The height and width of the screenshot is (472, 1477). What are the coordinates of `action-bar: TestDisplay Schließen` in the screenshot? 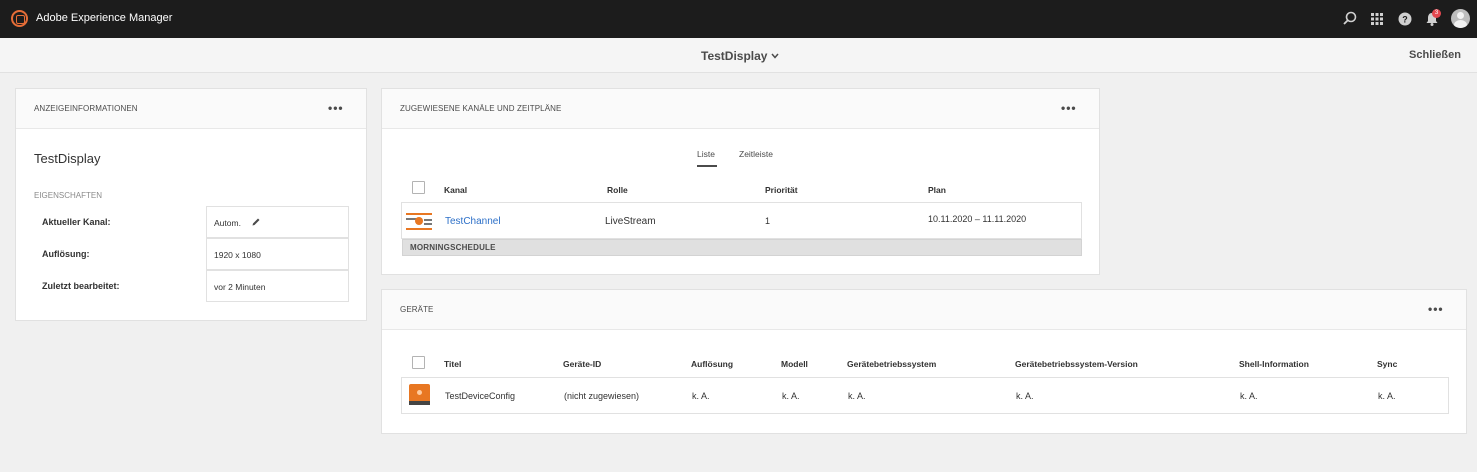 It's located at (738, 55).